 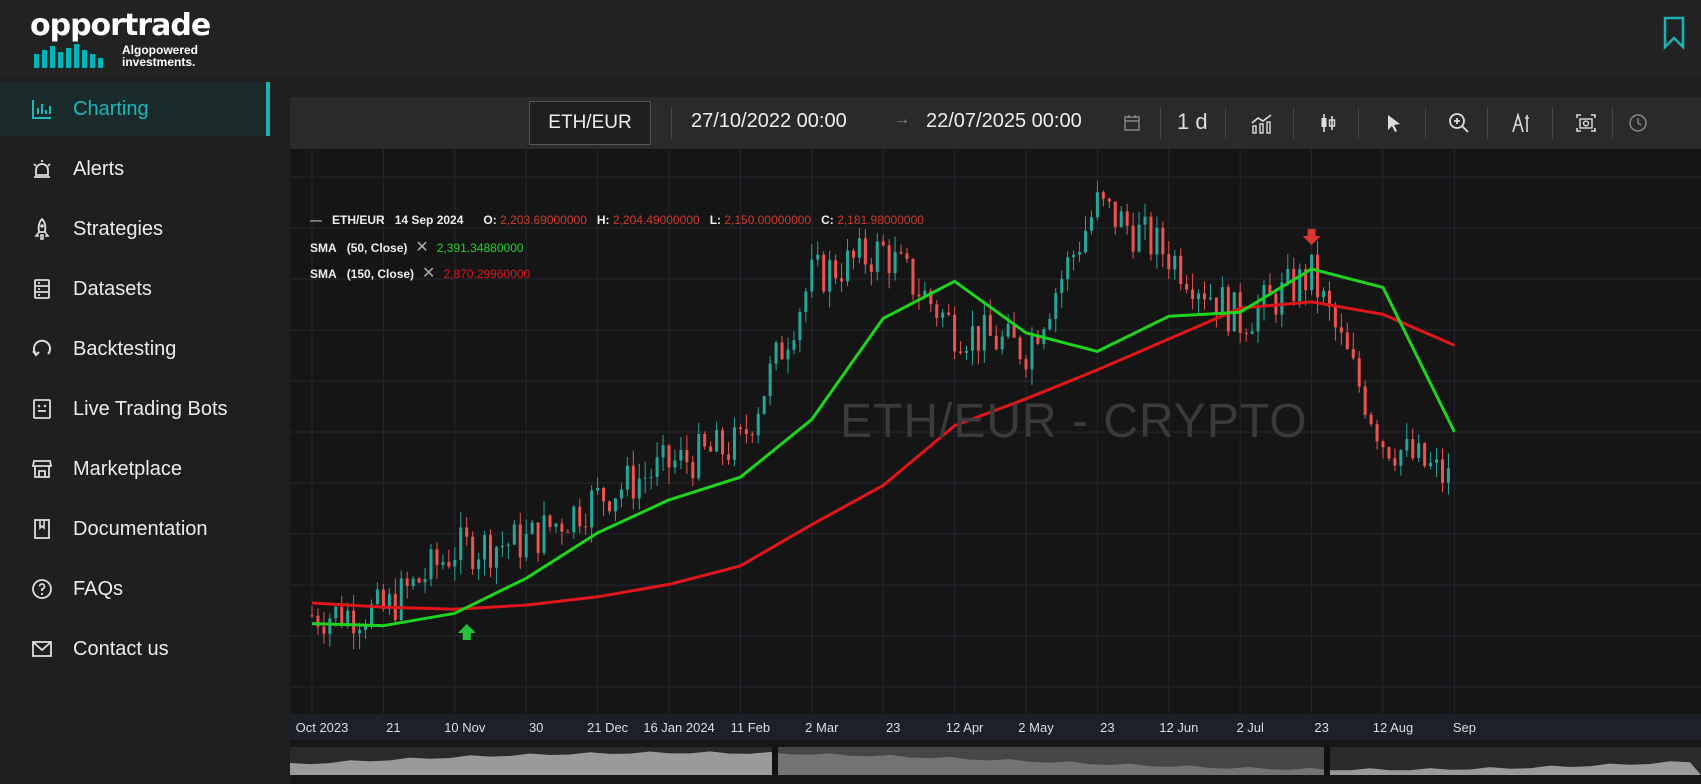 I want to click on navigator-left-handle, so click(x=775, y=761).